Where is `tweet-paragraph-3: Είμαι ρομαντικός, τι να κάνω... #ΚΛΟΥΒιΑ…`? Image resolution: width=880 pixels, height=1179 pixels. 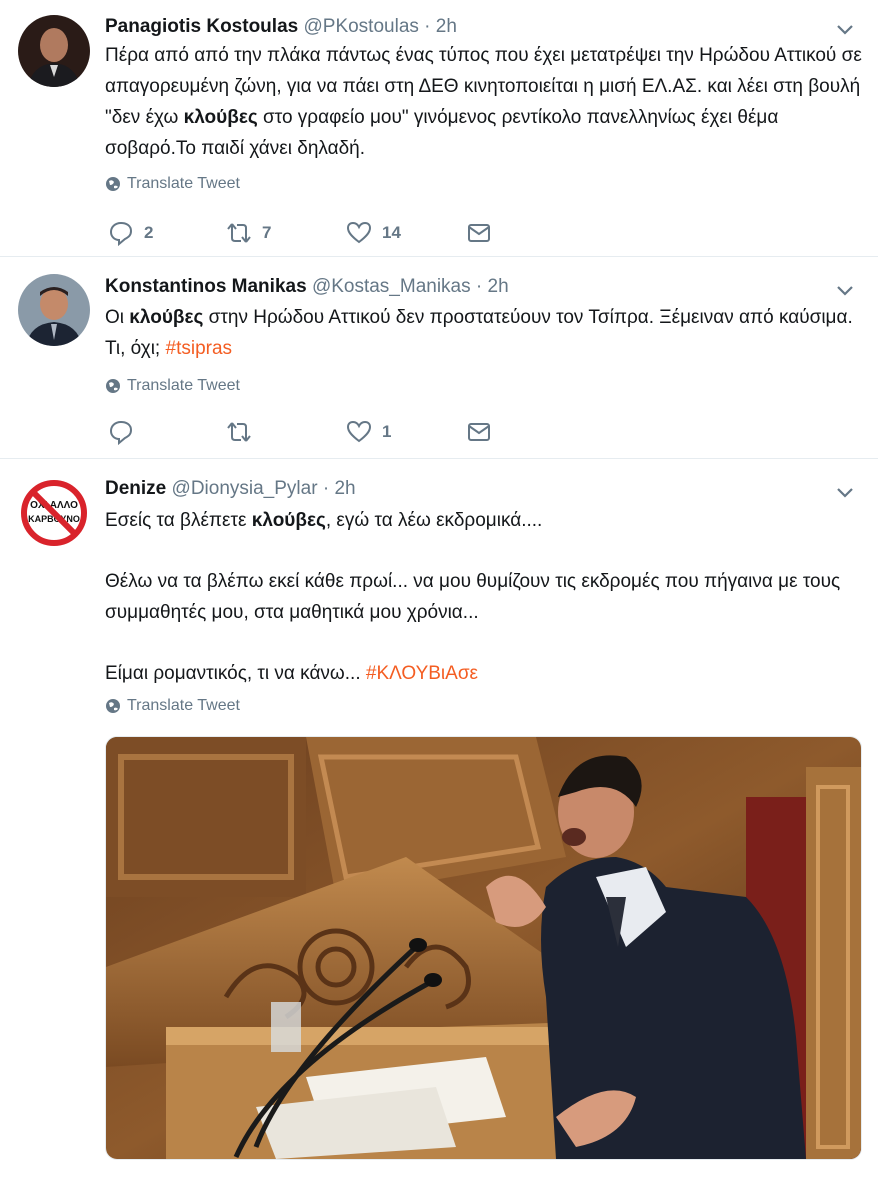 tweet-paragraph-3: Είμαι ρομαντικός, τι να κάνω... #ΚΛΟΥΒιΑ… is located at coordinates (292, 673).